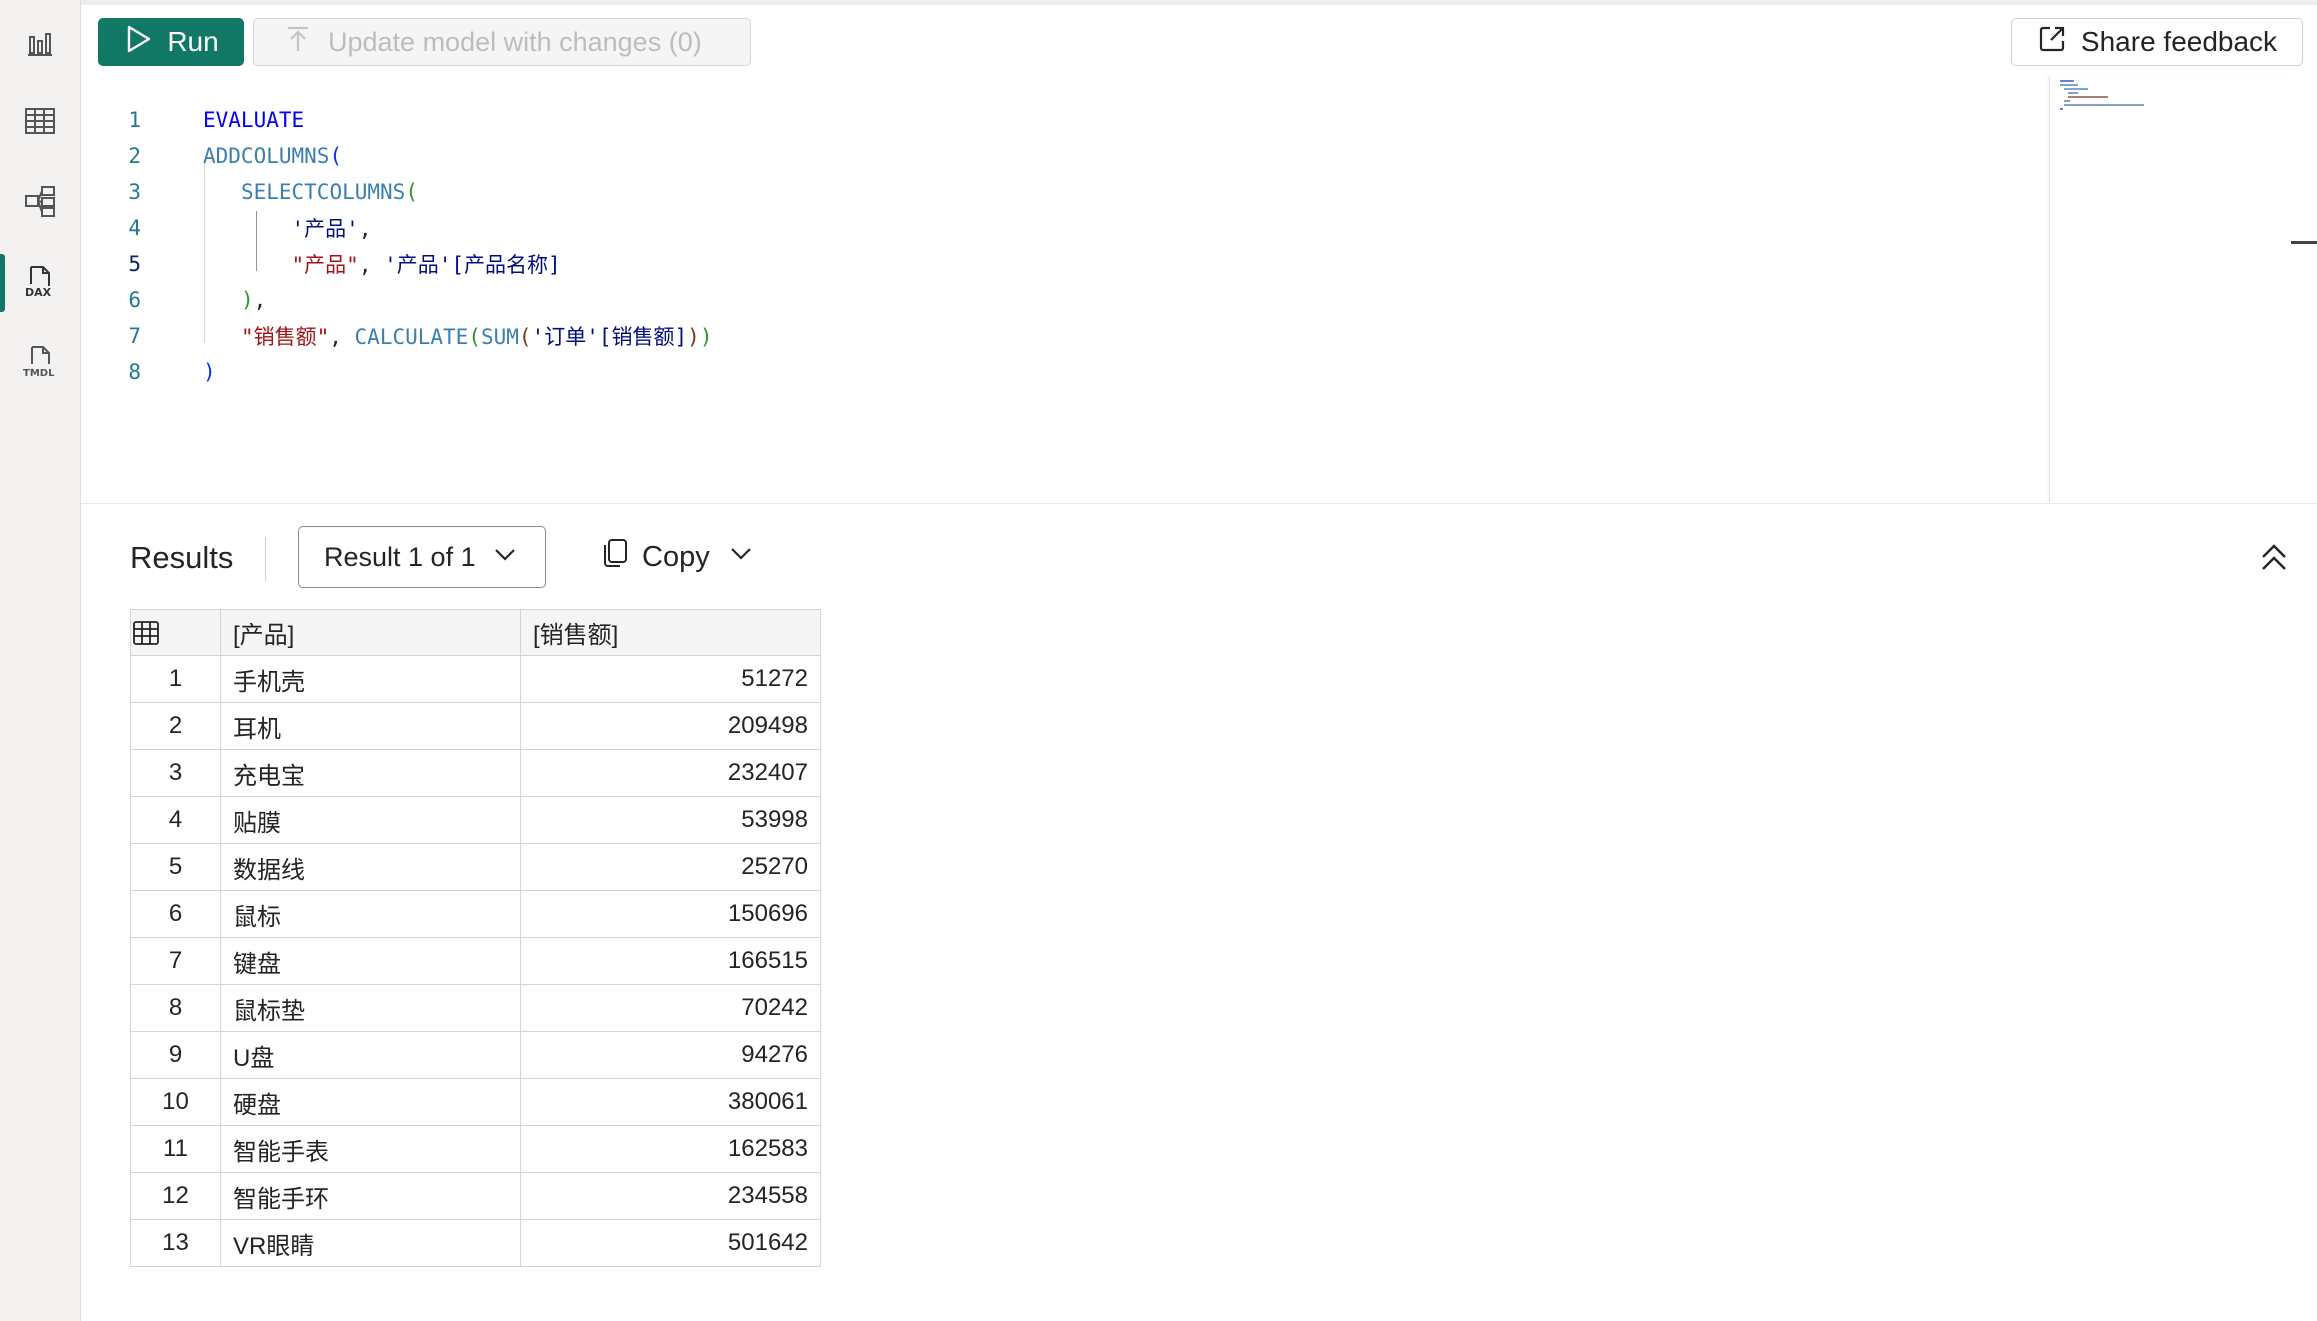 The image size is (2317, 1321). I want to click on code-line: 8 ), so click(148, 372).